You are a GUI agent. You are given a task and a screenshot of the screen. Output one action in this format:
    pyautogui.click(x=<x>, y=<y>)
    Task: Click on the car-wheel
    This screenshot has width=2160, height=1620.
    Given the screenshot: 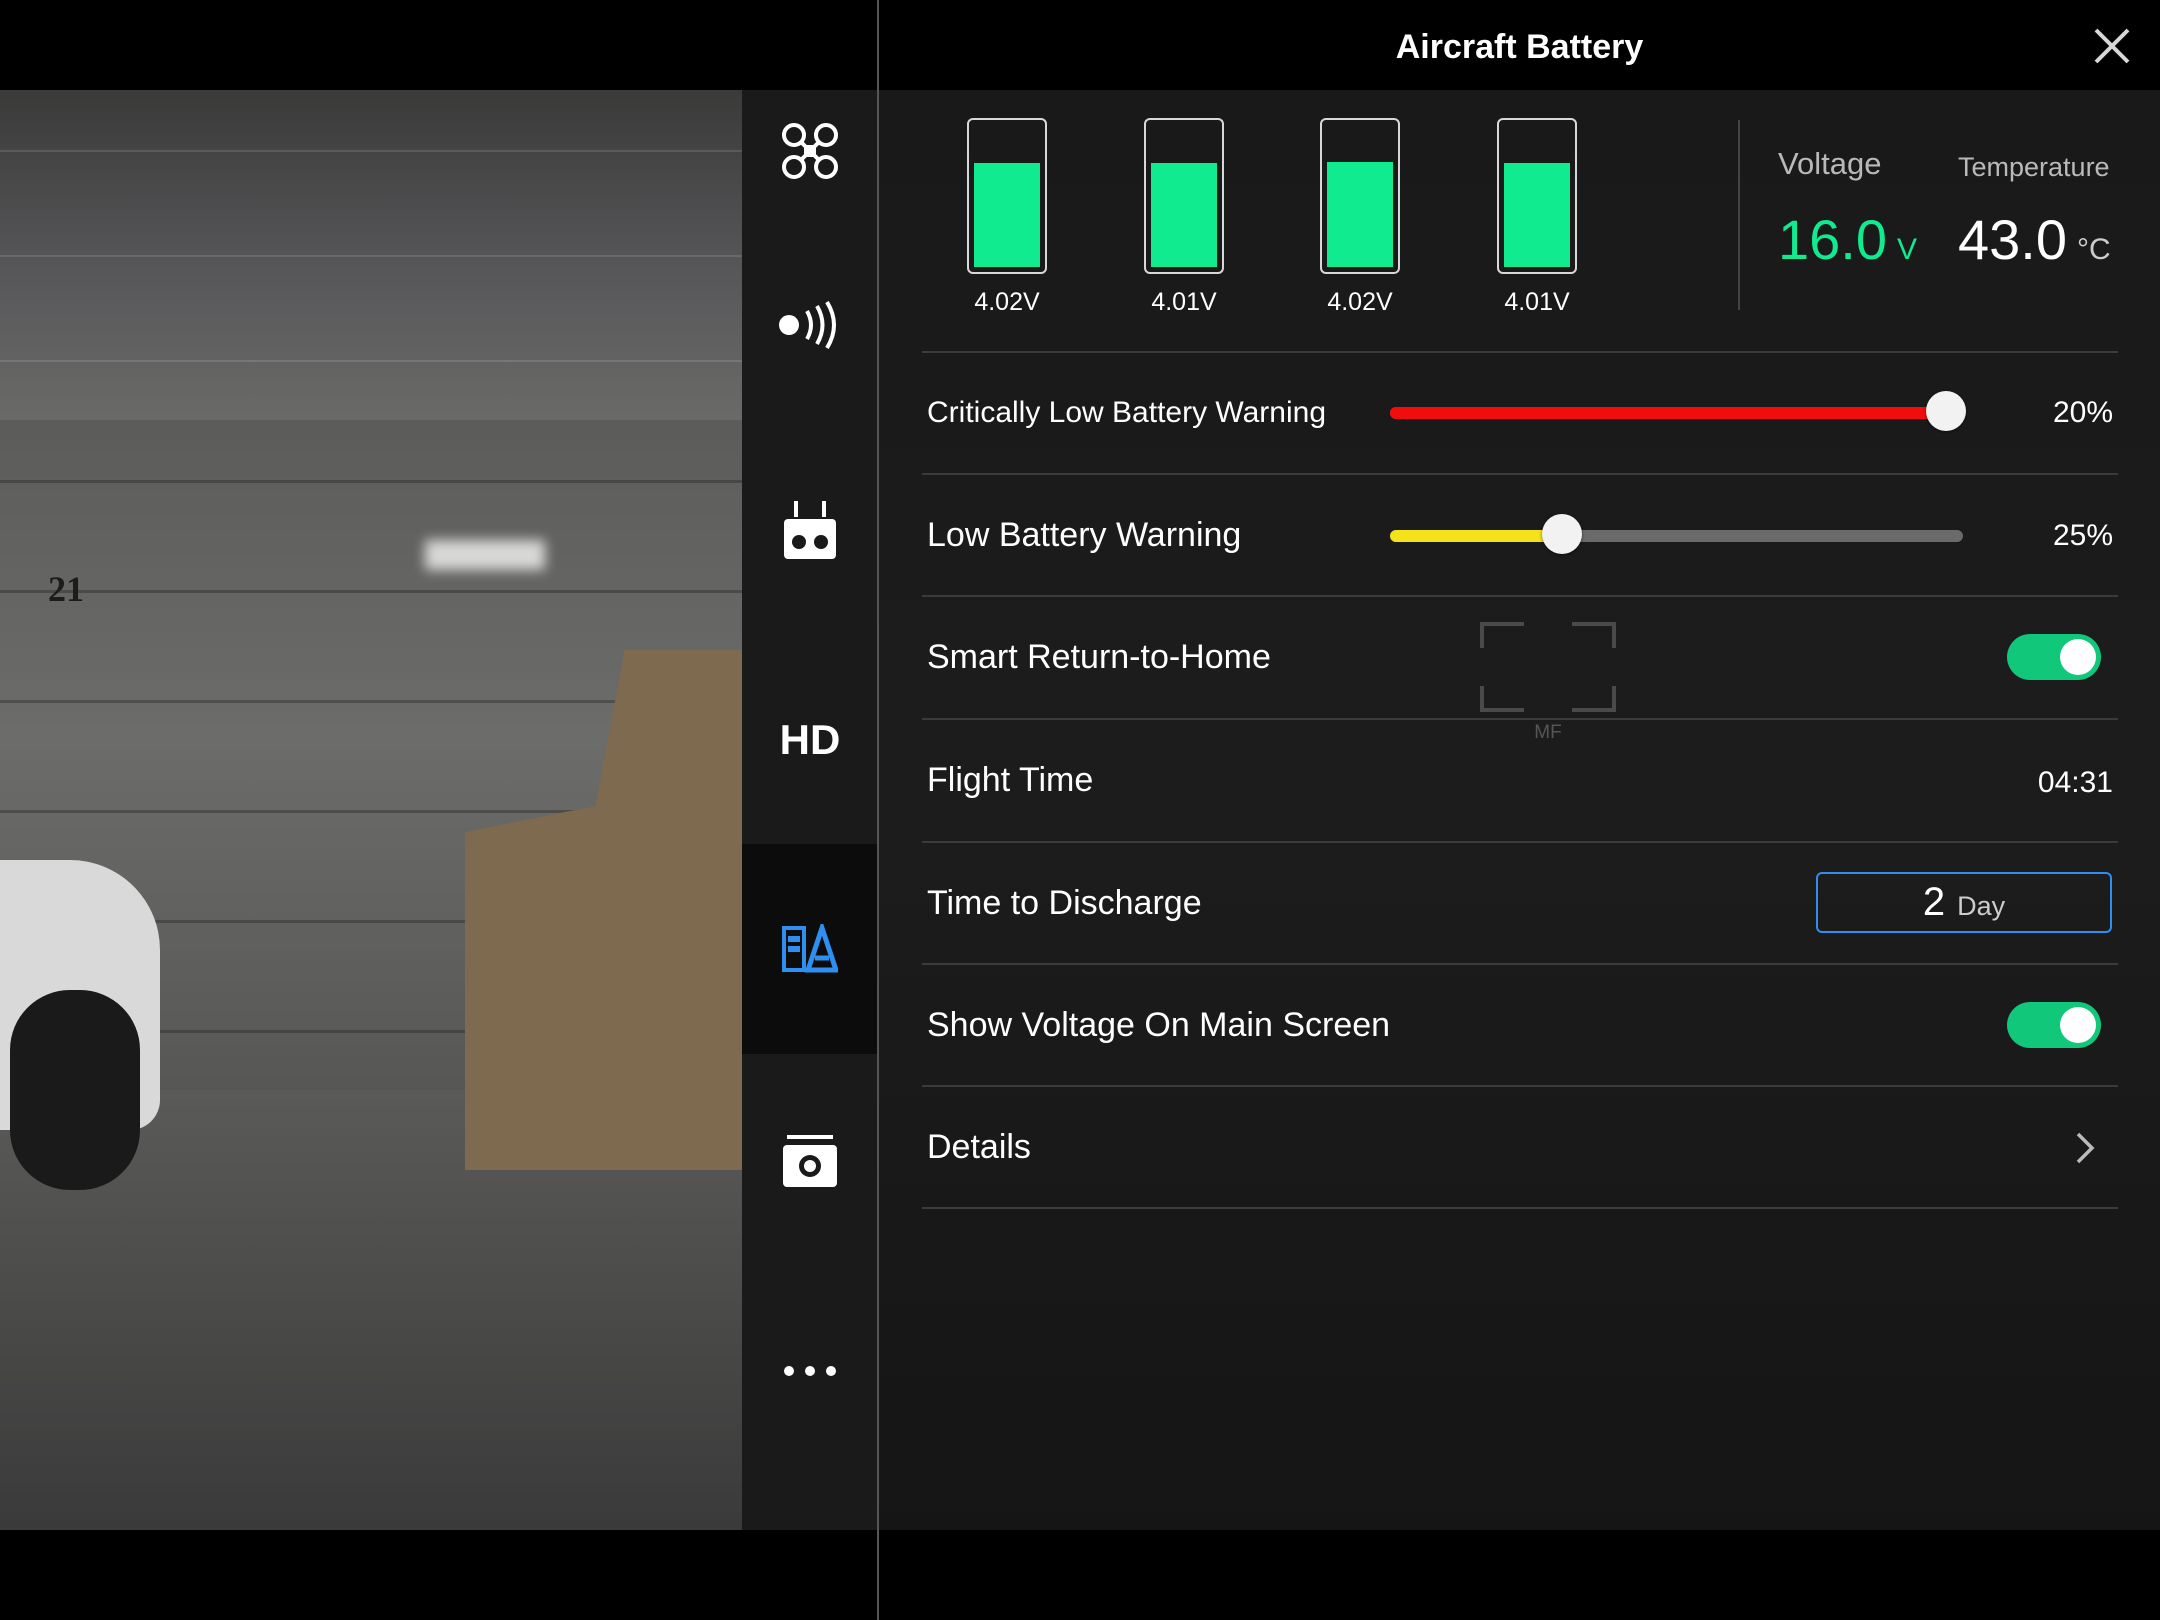 What is the action you would take?
    pyautogui.click(x=75, y=1090)
    